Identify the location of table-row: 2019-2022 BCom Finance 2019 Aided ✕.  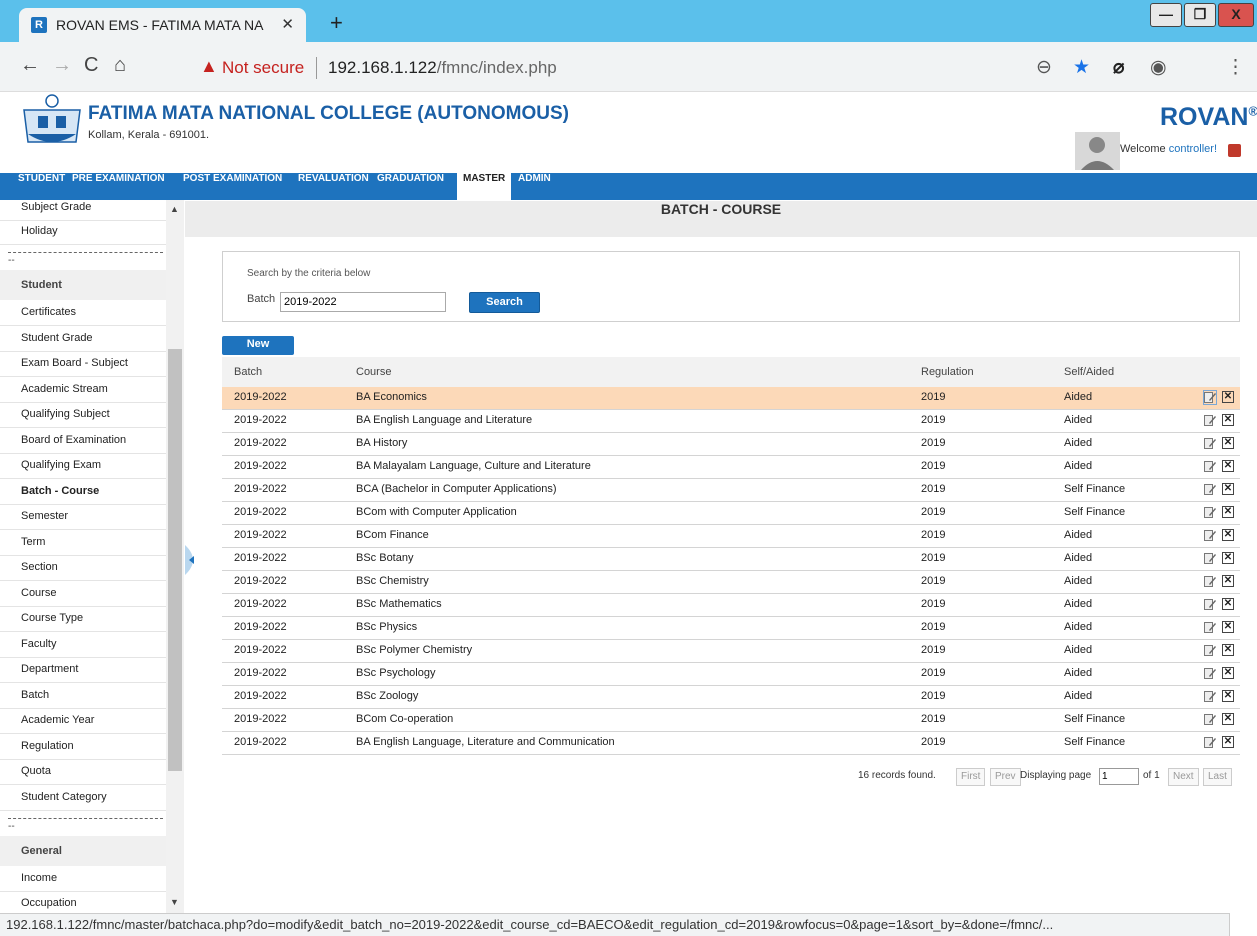
(731, 536).